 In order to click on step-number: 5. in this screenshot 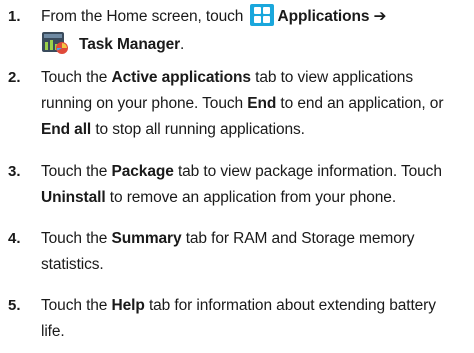, I will do `click(14, 305)`.